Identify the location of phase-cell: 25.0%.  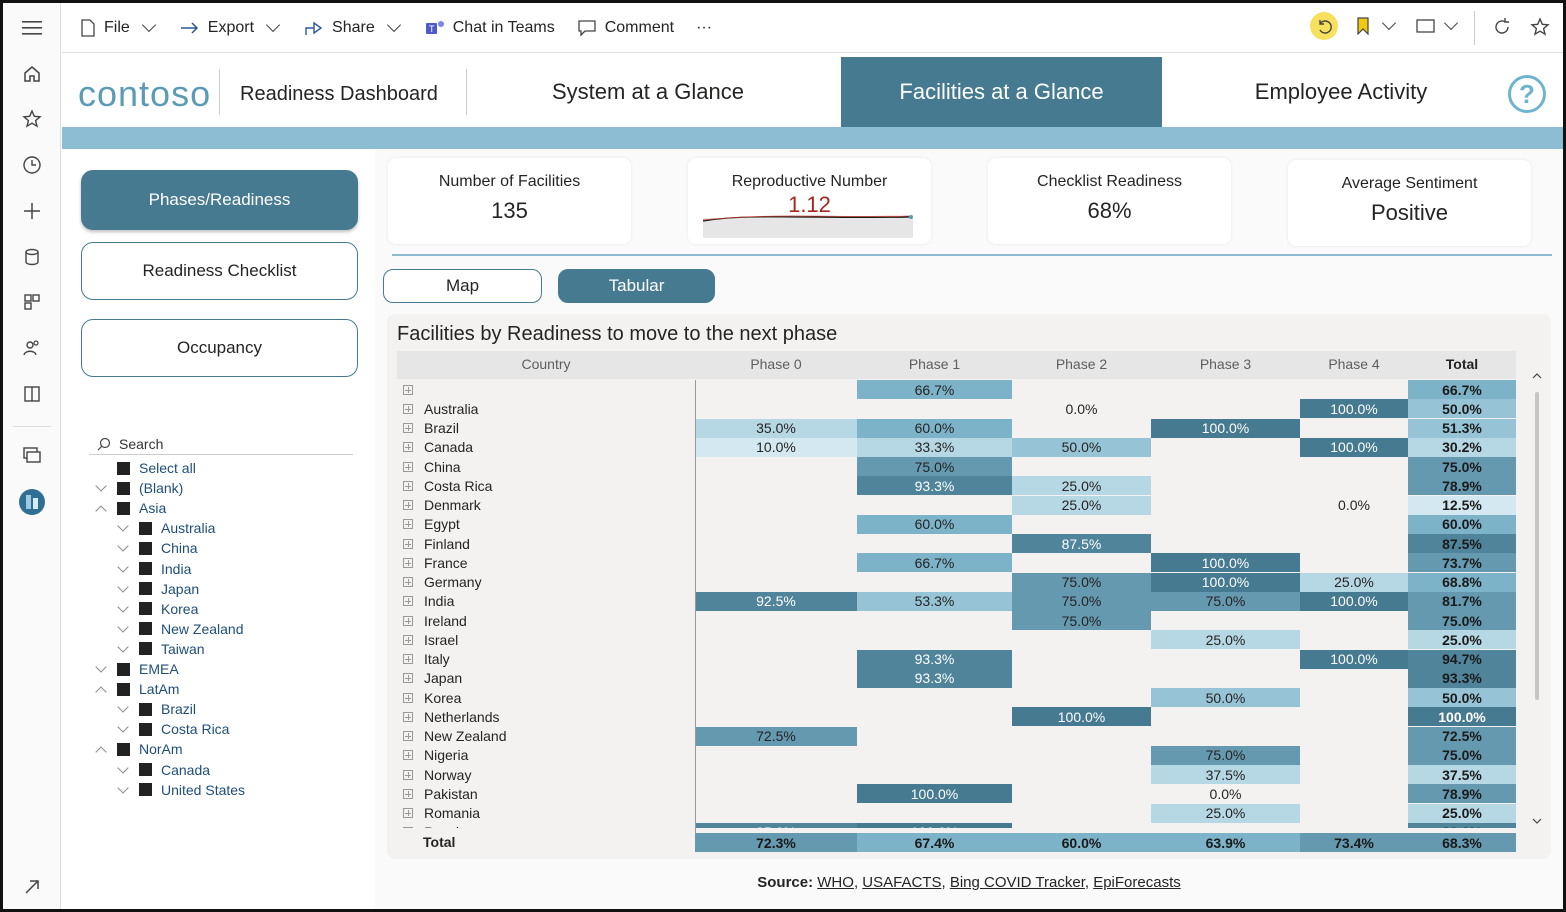
(1081, 486).